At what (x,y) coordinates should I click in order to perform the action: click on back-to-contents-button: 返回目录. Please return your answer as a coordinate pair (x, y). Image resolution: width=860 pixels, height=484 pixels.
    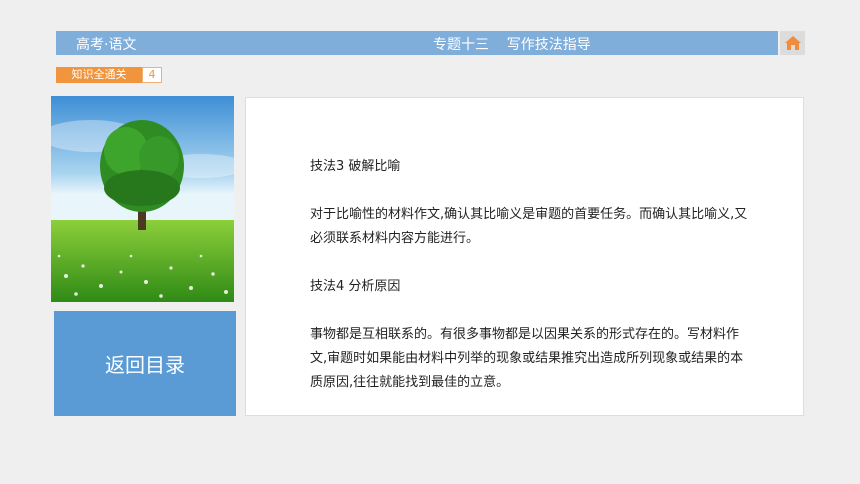
    Looking at the image, I should click on (145, 363).